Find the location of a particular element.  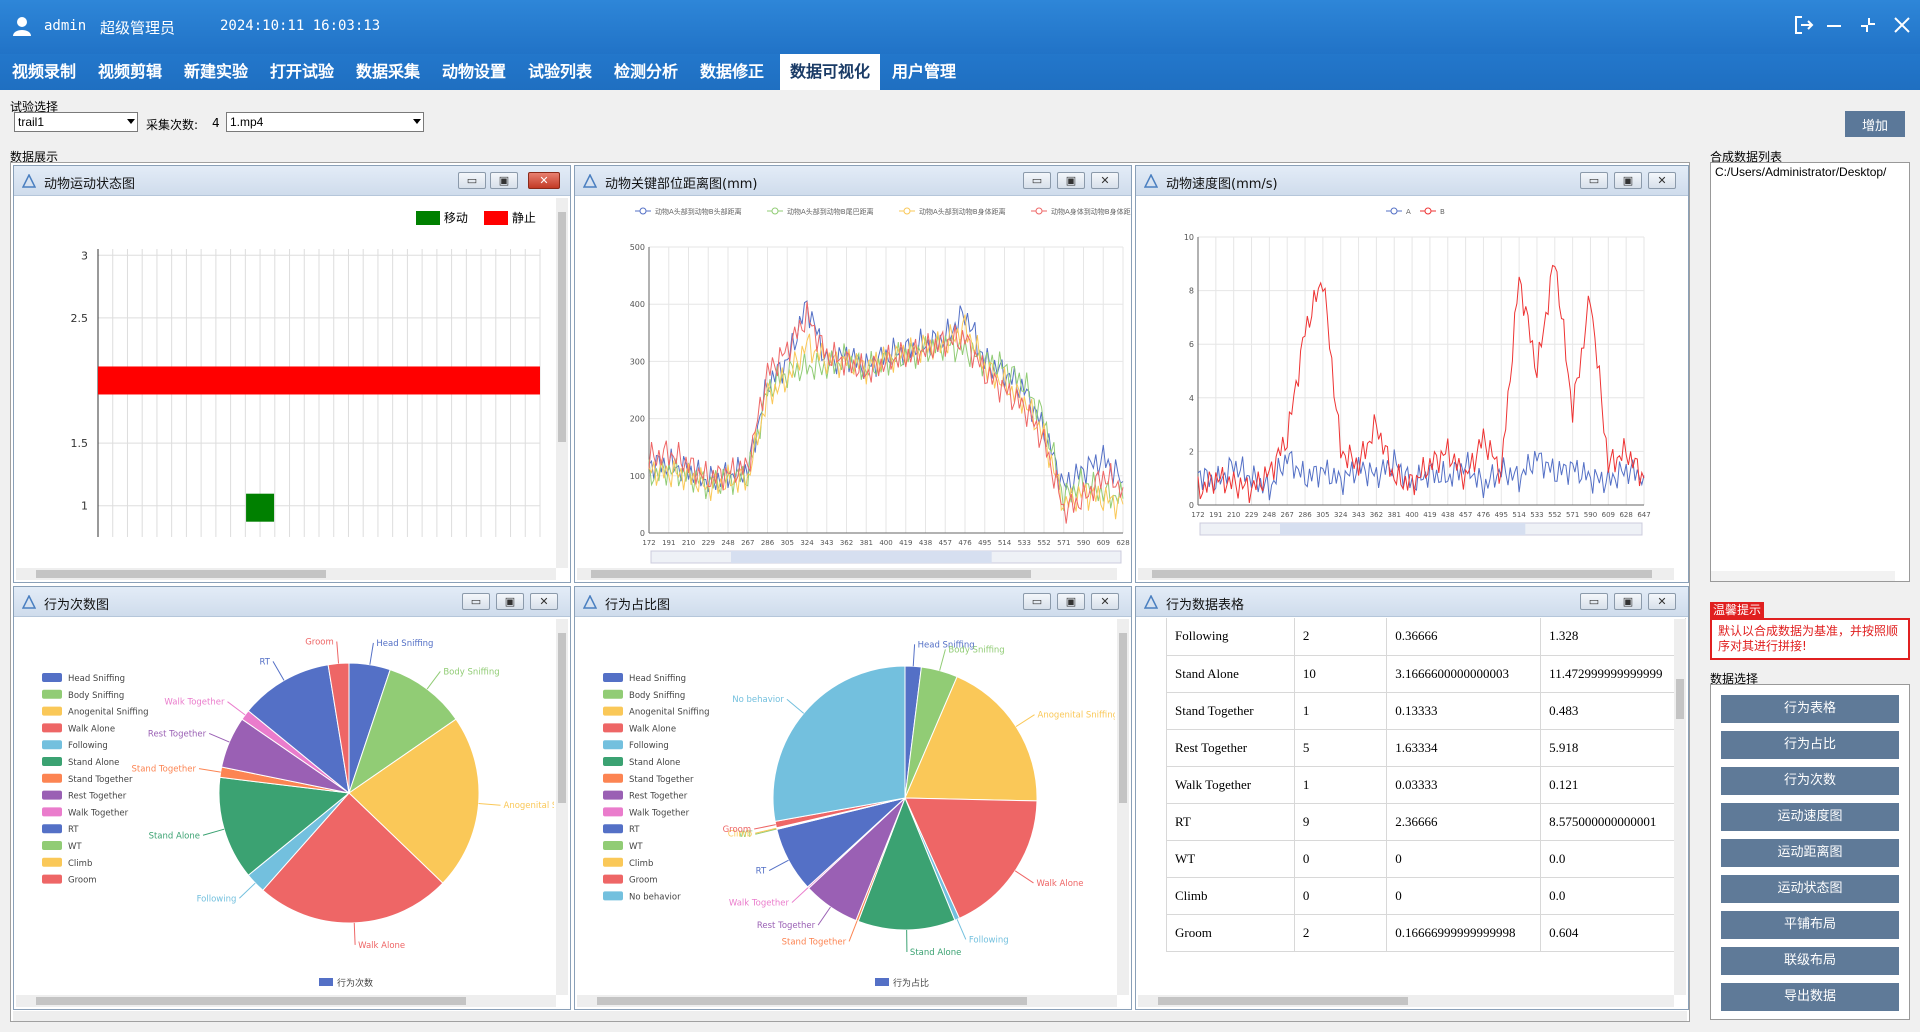

close-icon is located at coordinates (1902, 26).